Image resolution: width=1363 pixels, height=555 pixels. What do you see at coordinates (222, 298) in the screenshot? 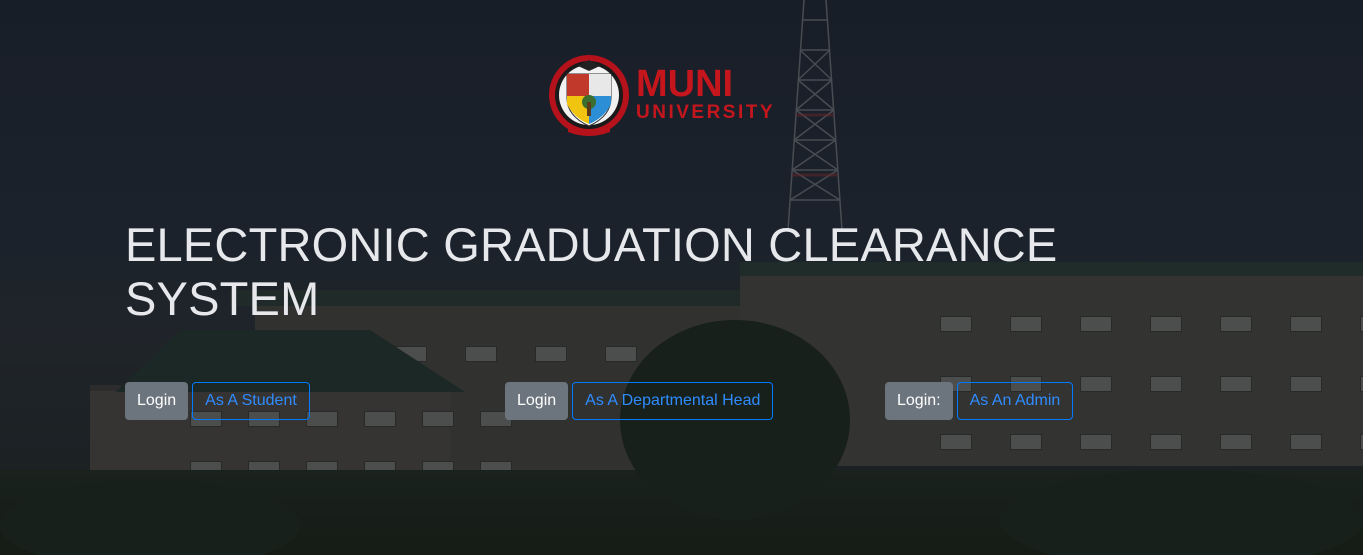
I see `page-title-line-2: SYSTEM` at bounding box center [222, 298].